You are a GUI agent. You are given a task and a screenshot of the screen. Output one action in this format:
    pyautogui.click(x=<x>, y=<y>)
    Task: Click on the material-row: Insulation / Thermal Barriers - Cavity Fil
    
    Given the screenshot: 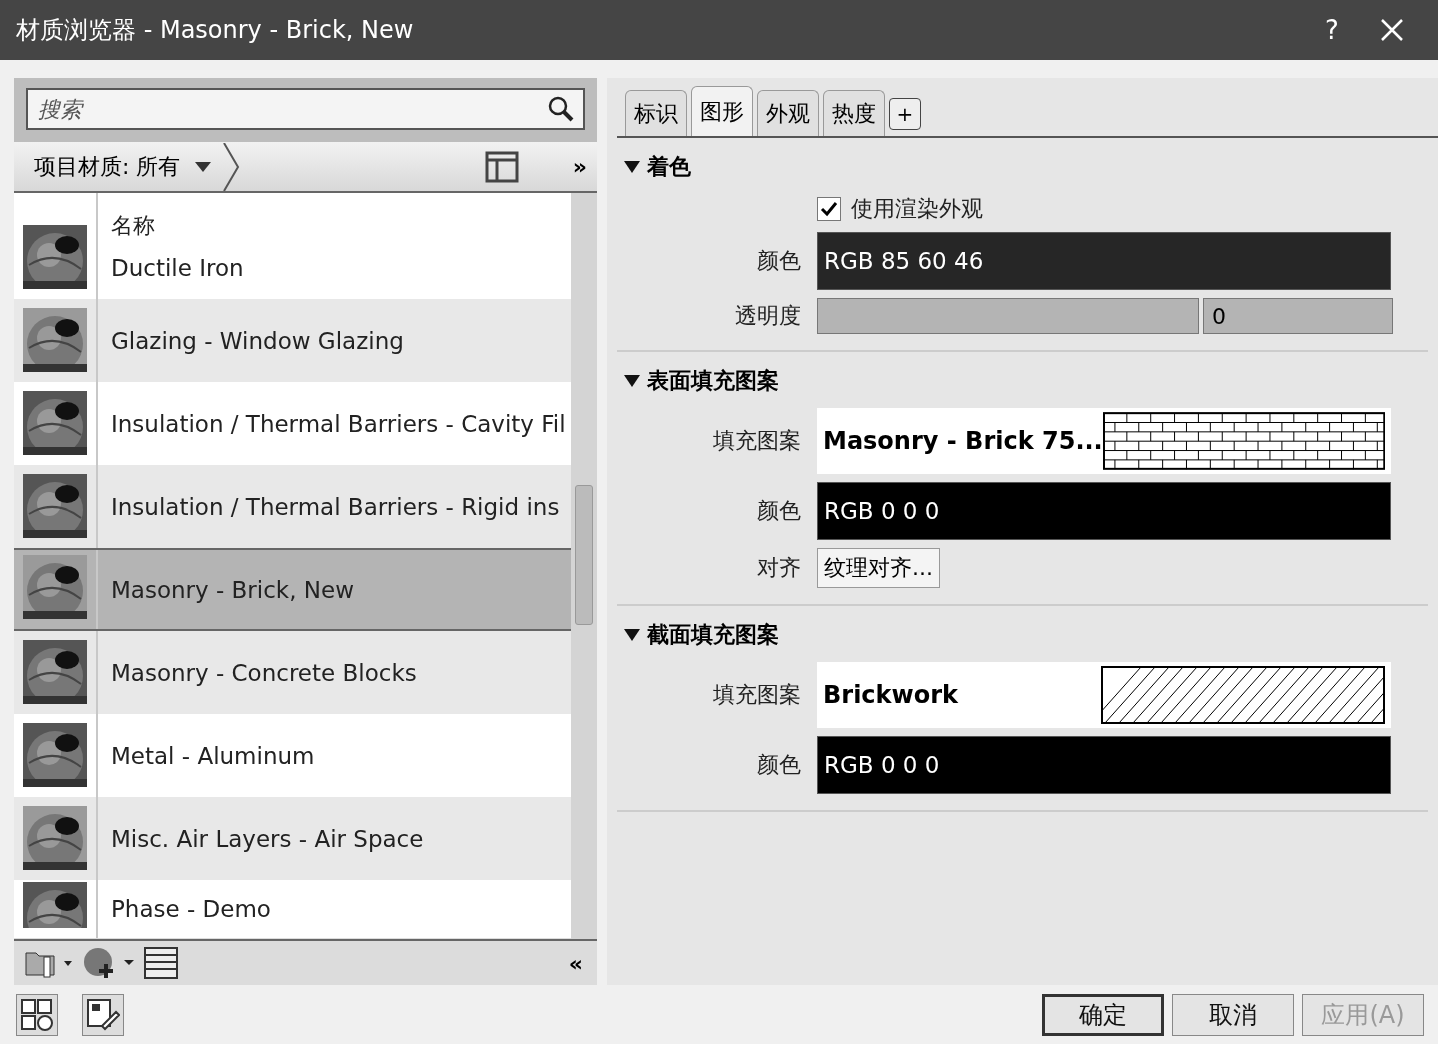 What is the action you would take?
    pyautogui.click(x=292, y=423)
    